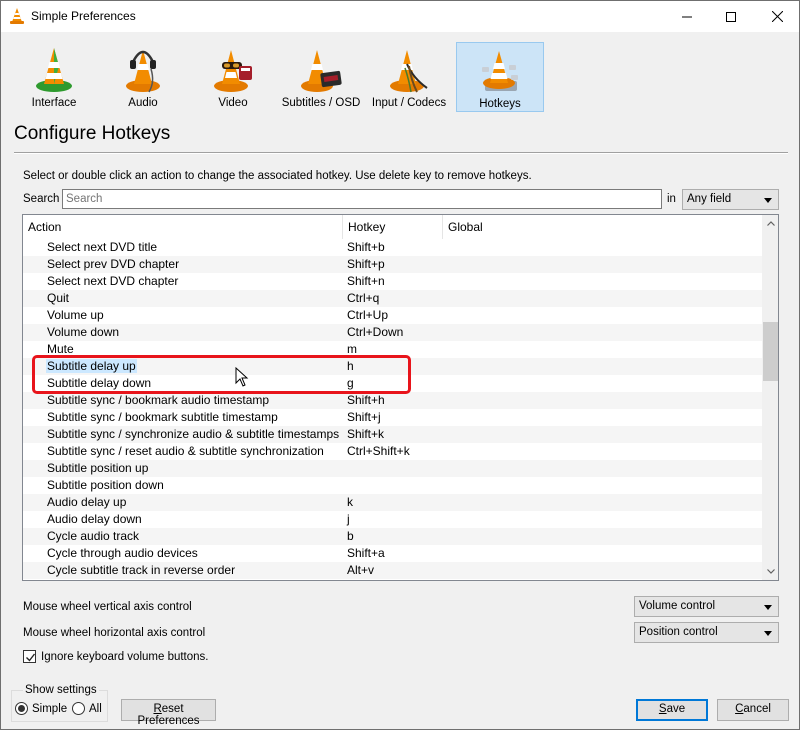 This screenshot has height=730, width=800. I want to click on table-header: Action Hotkey Global, so click(392, 227).